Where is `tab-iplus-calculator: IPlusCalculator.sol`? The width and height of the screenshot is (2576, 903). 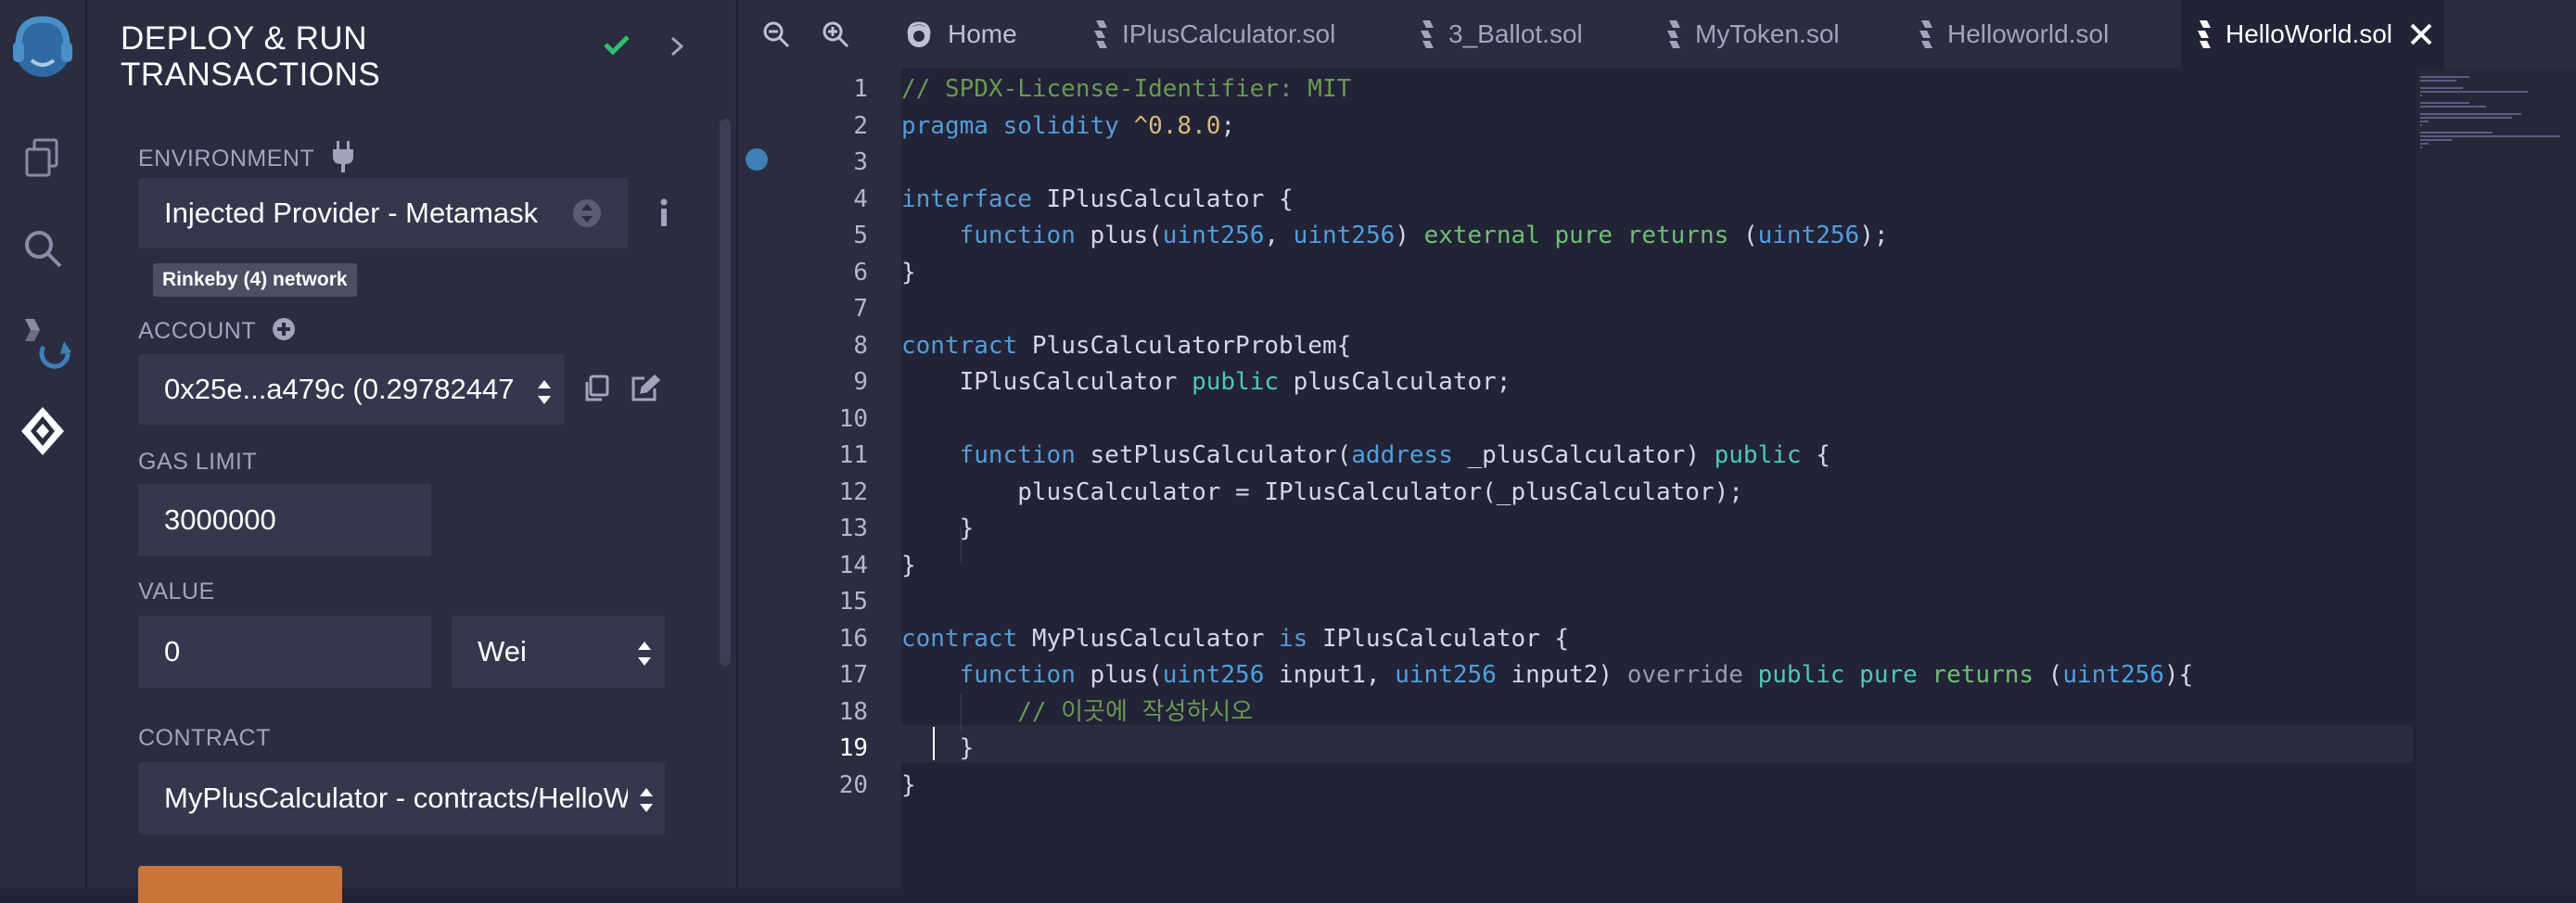 tab-iplus-calculator: IPlusCalculator.sol is located at coordinates (1214, 34).